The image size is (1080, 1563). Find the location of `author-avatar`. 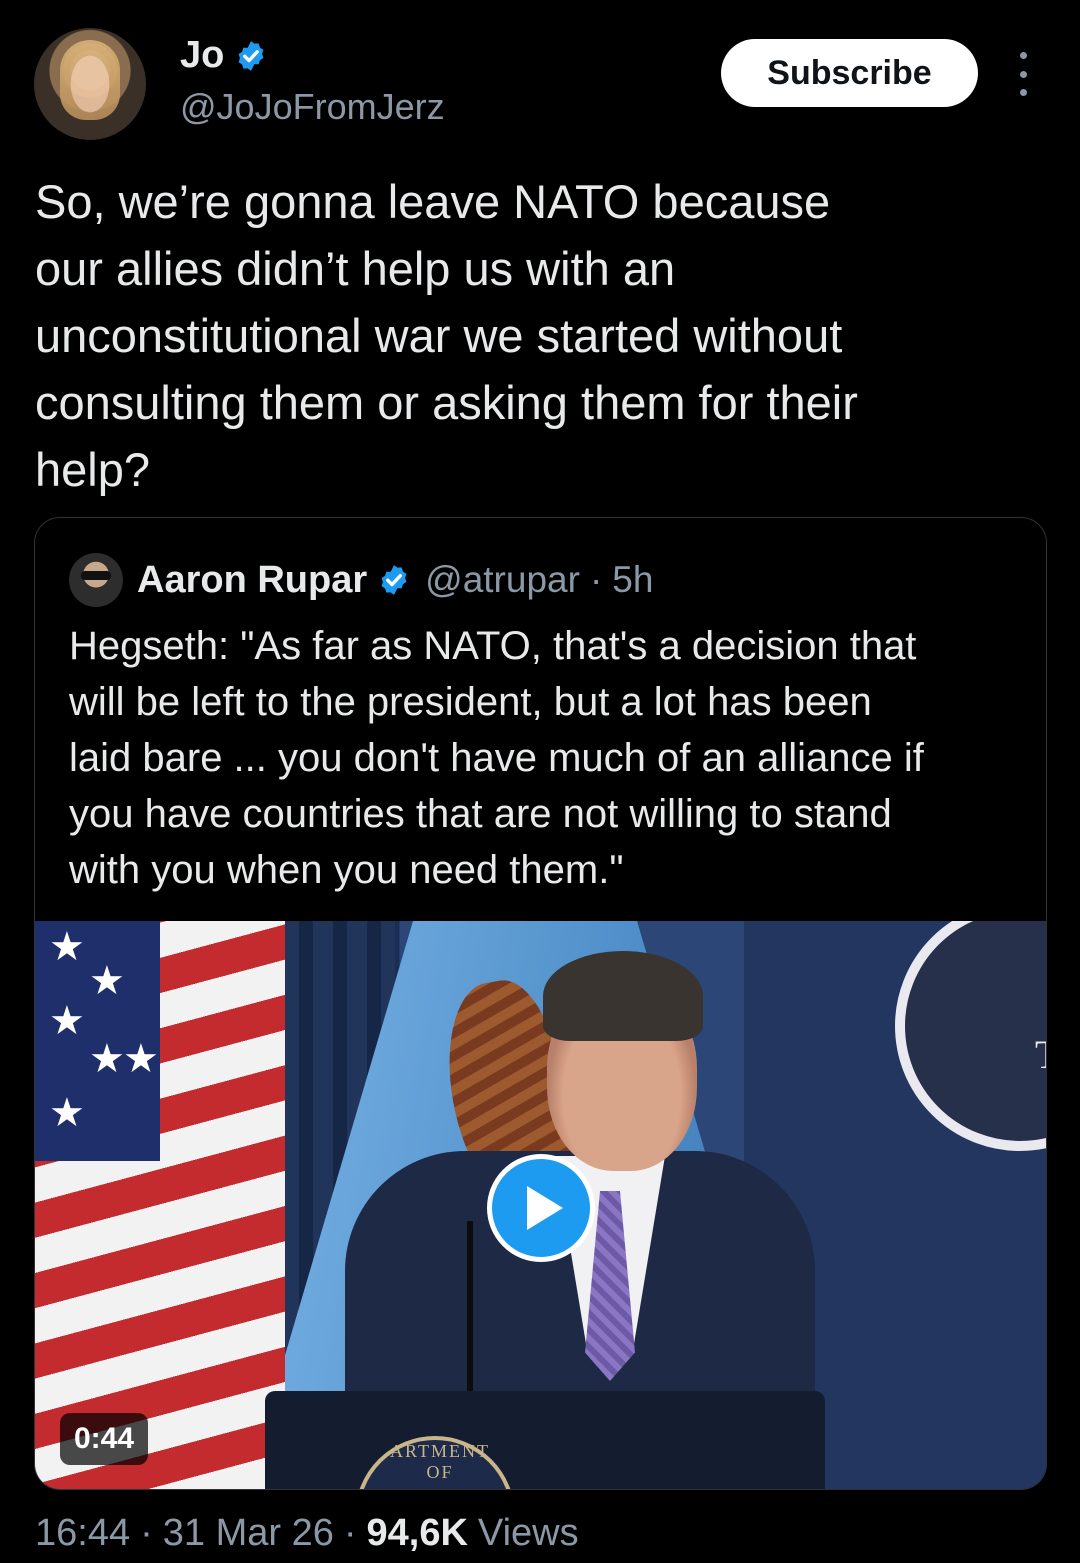

author-avatar is located at coordinates (90, 84).